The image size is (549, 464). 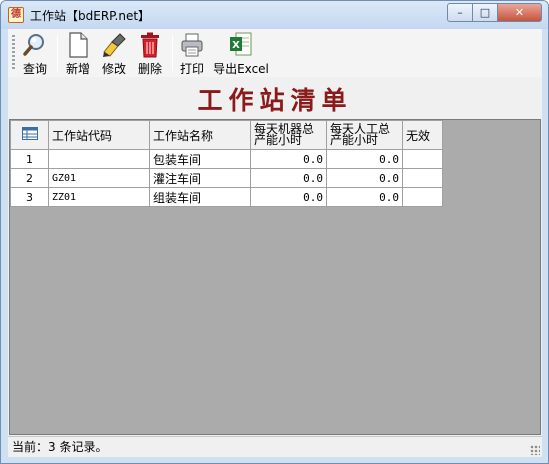 I want to click on title-bar: 德 工作站【bdERP.net】 – □ ✕, so click(x=274, y=15).